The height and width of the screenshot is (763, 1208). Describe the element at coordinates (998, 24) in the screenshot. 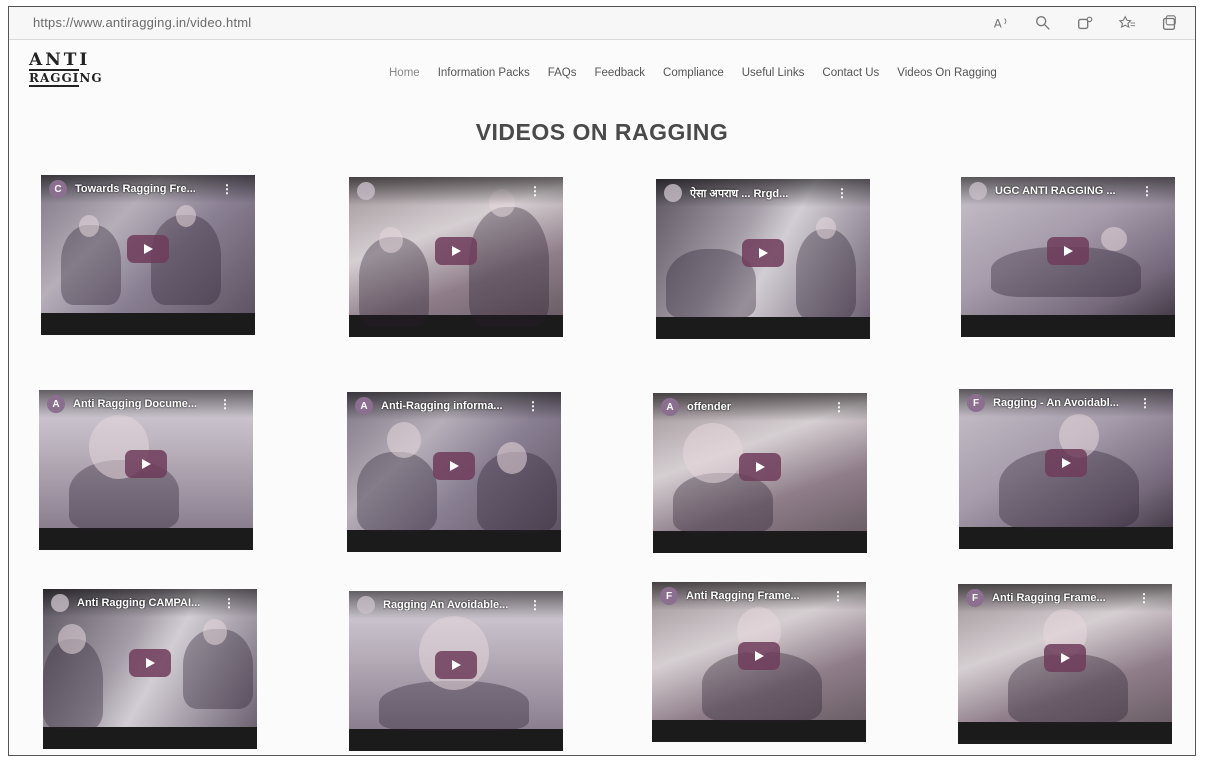

I see `svg-text: A` at that location.